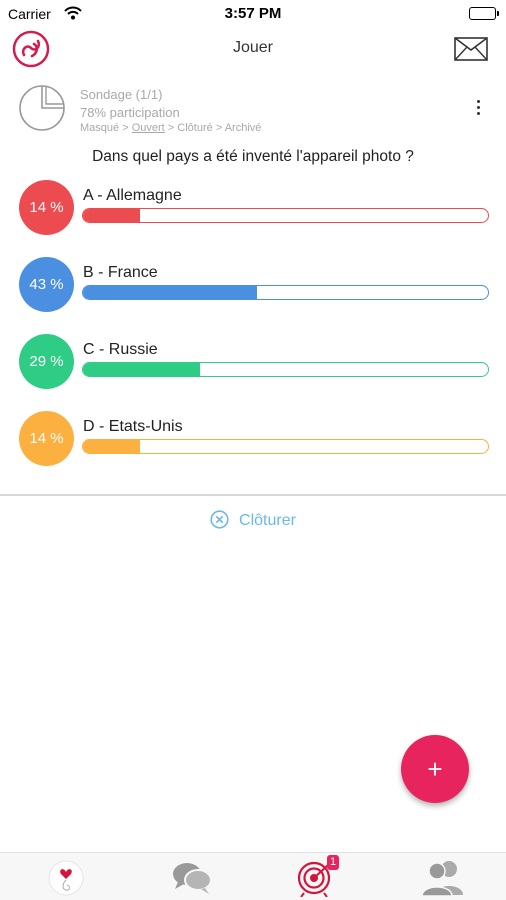  I want to click on answer-row: 29 % C - Russie, so click(253, 362).